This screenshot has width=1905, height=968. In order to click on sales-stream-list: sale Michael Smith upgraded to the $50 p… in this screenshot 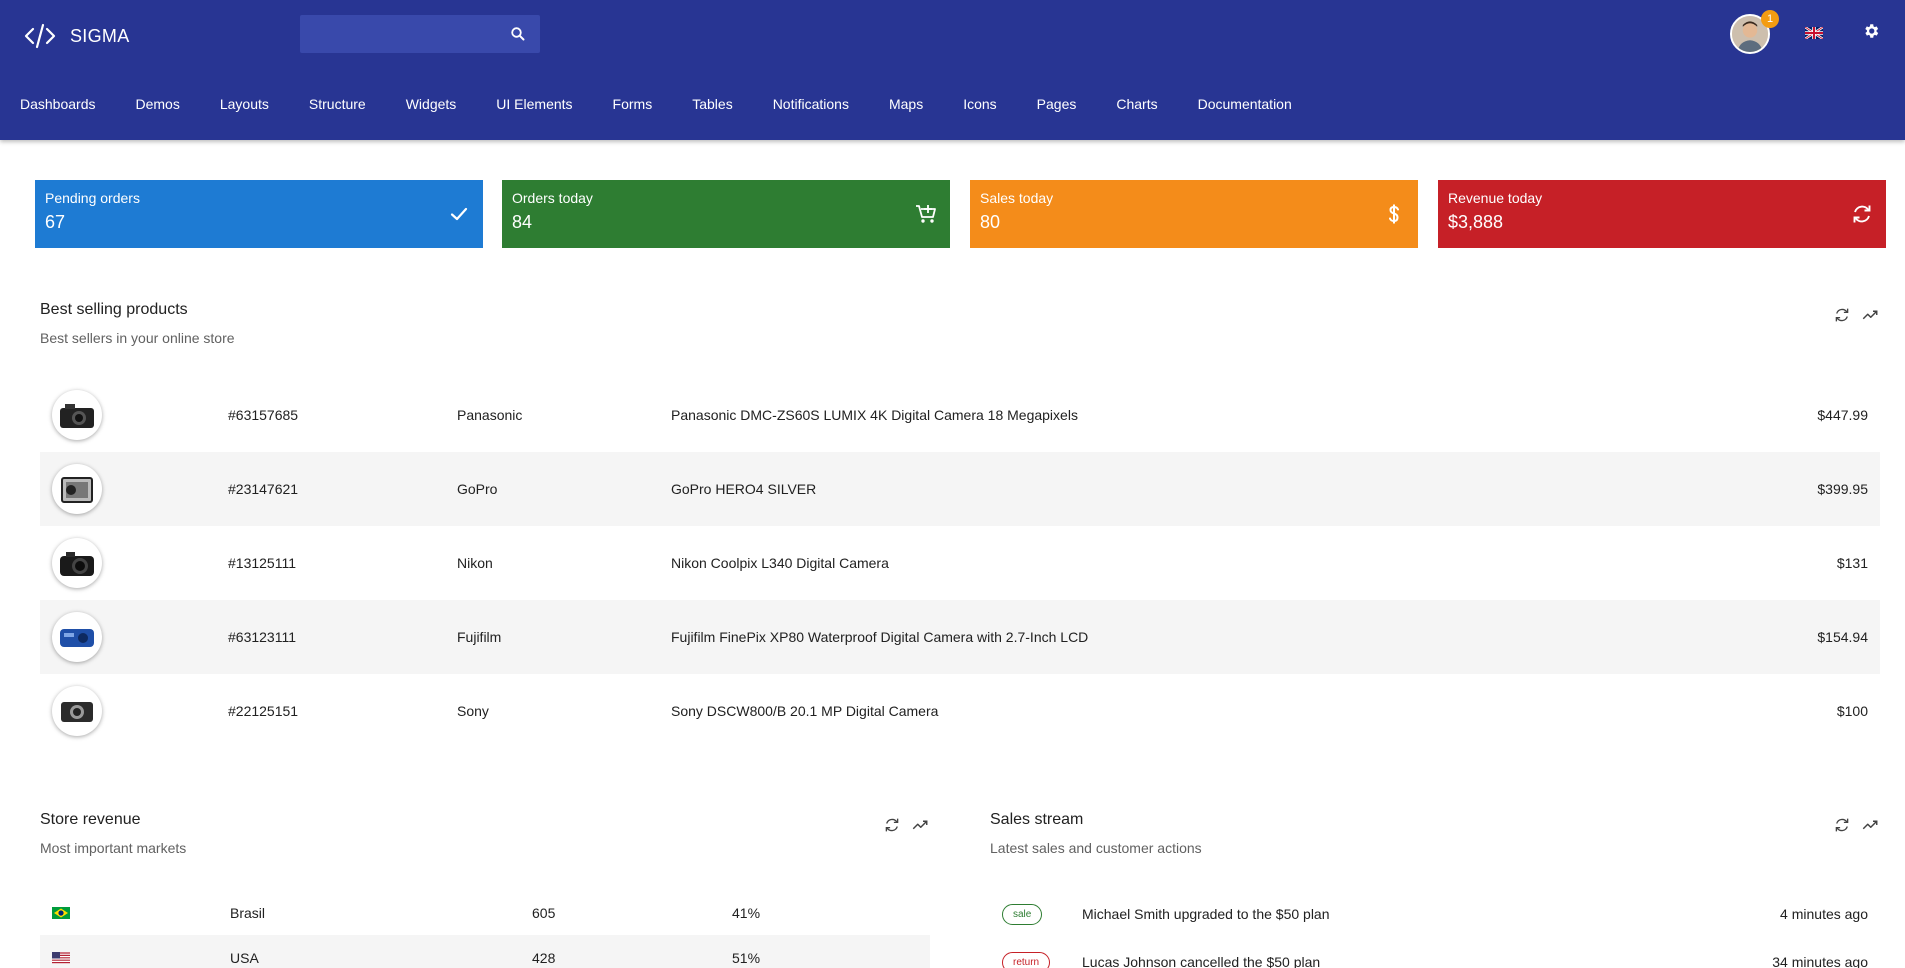, I will do `click(1435, 929)`.